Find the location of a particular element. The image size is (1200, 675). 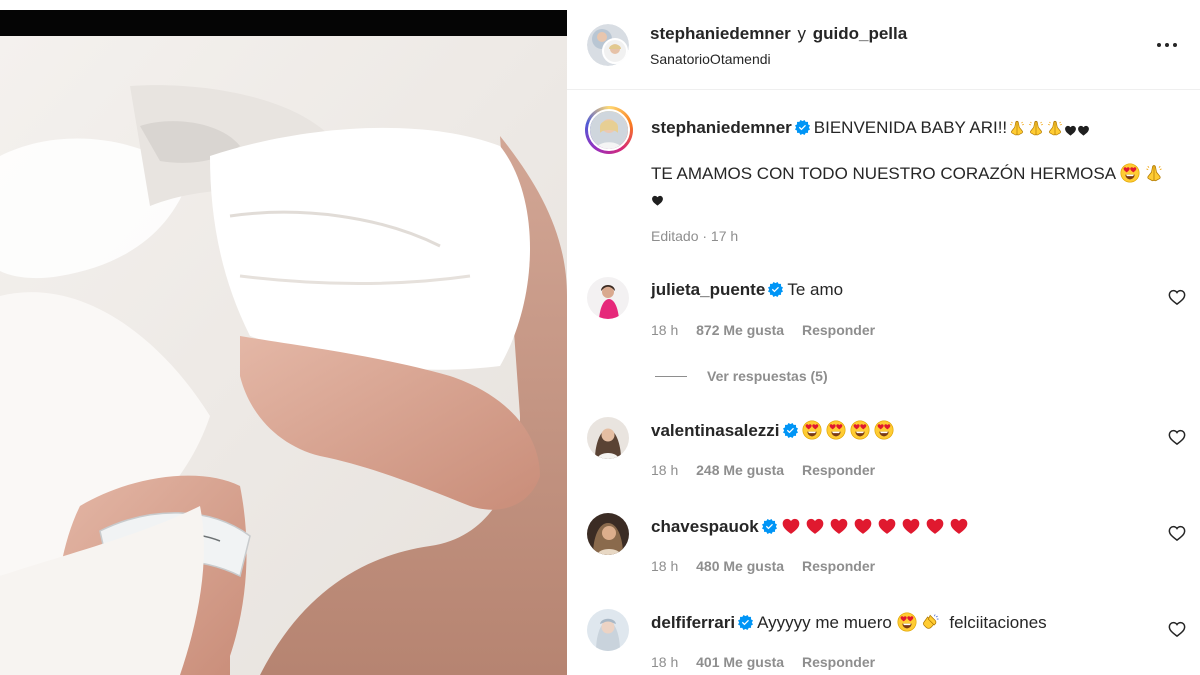

collab-avatar is located at coordinates (608, 45).